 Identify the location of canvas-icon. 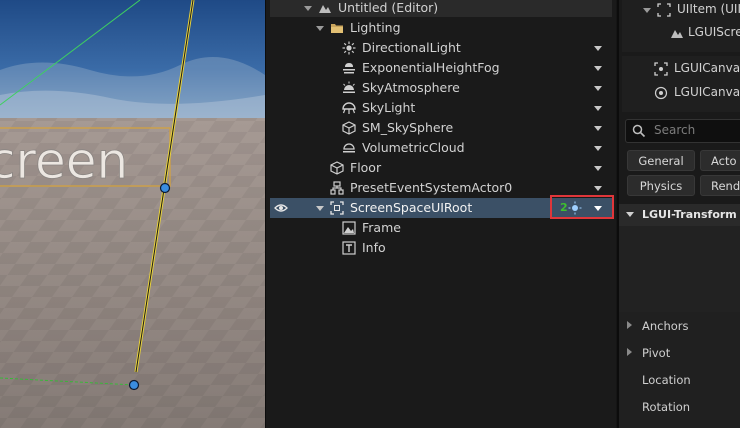
(661, 69).